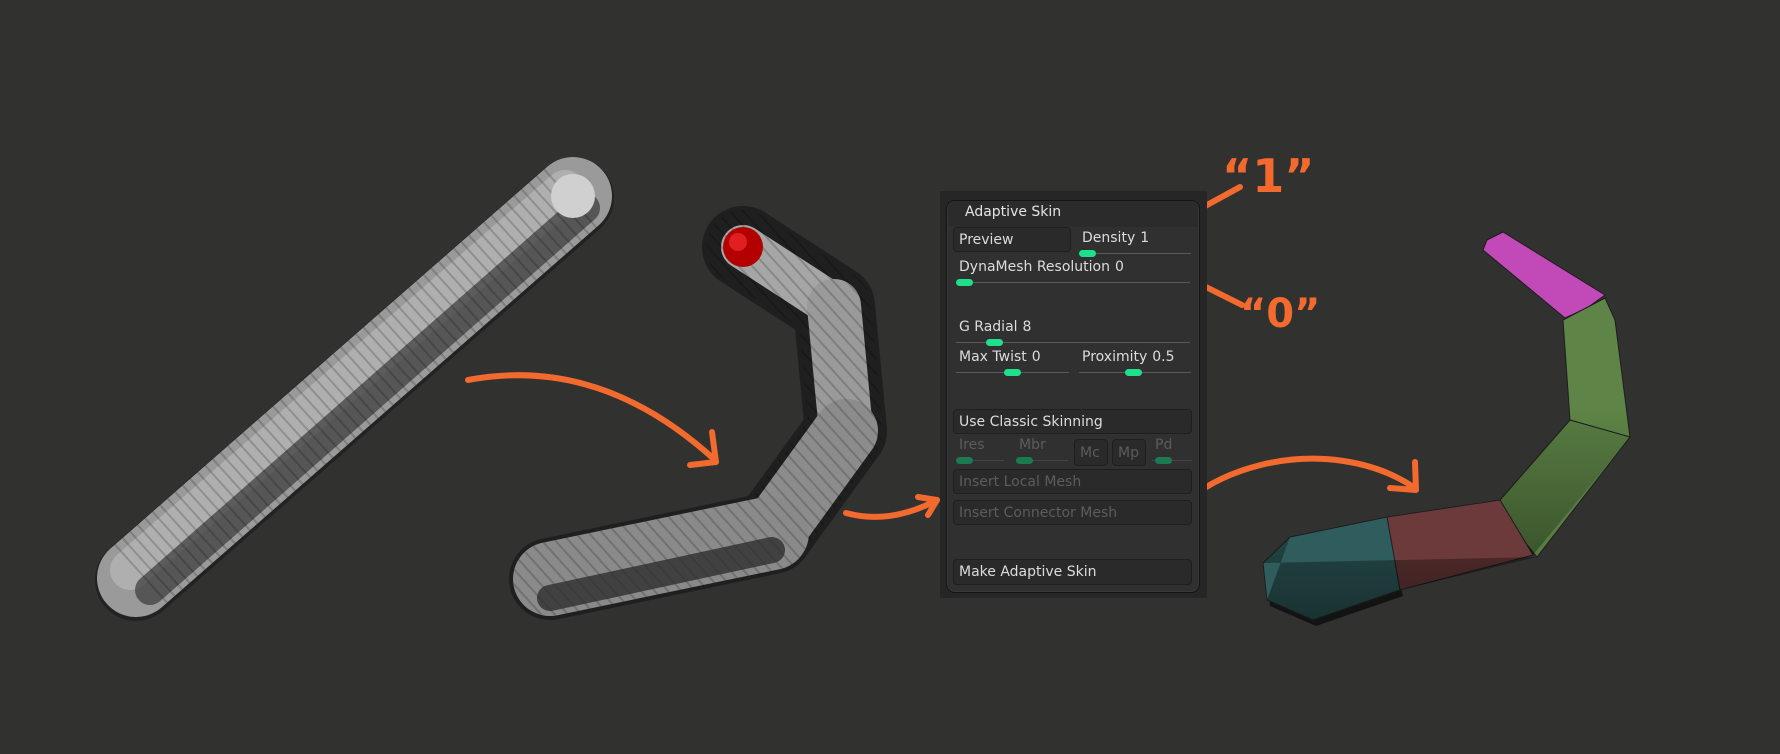  I want to click on mbr-label: Mbr, so click(1032, 445).